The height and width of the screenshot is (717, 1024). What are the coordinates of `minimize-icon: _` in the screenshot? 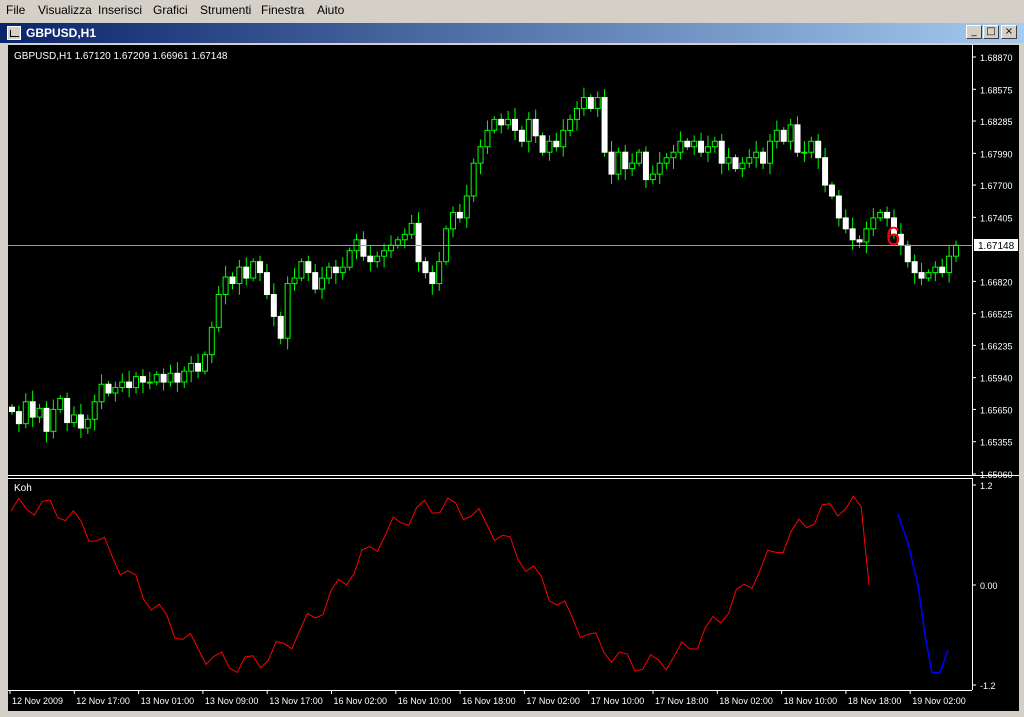 It's located at (974, 31).